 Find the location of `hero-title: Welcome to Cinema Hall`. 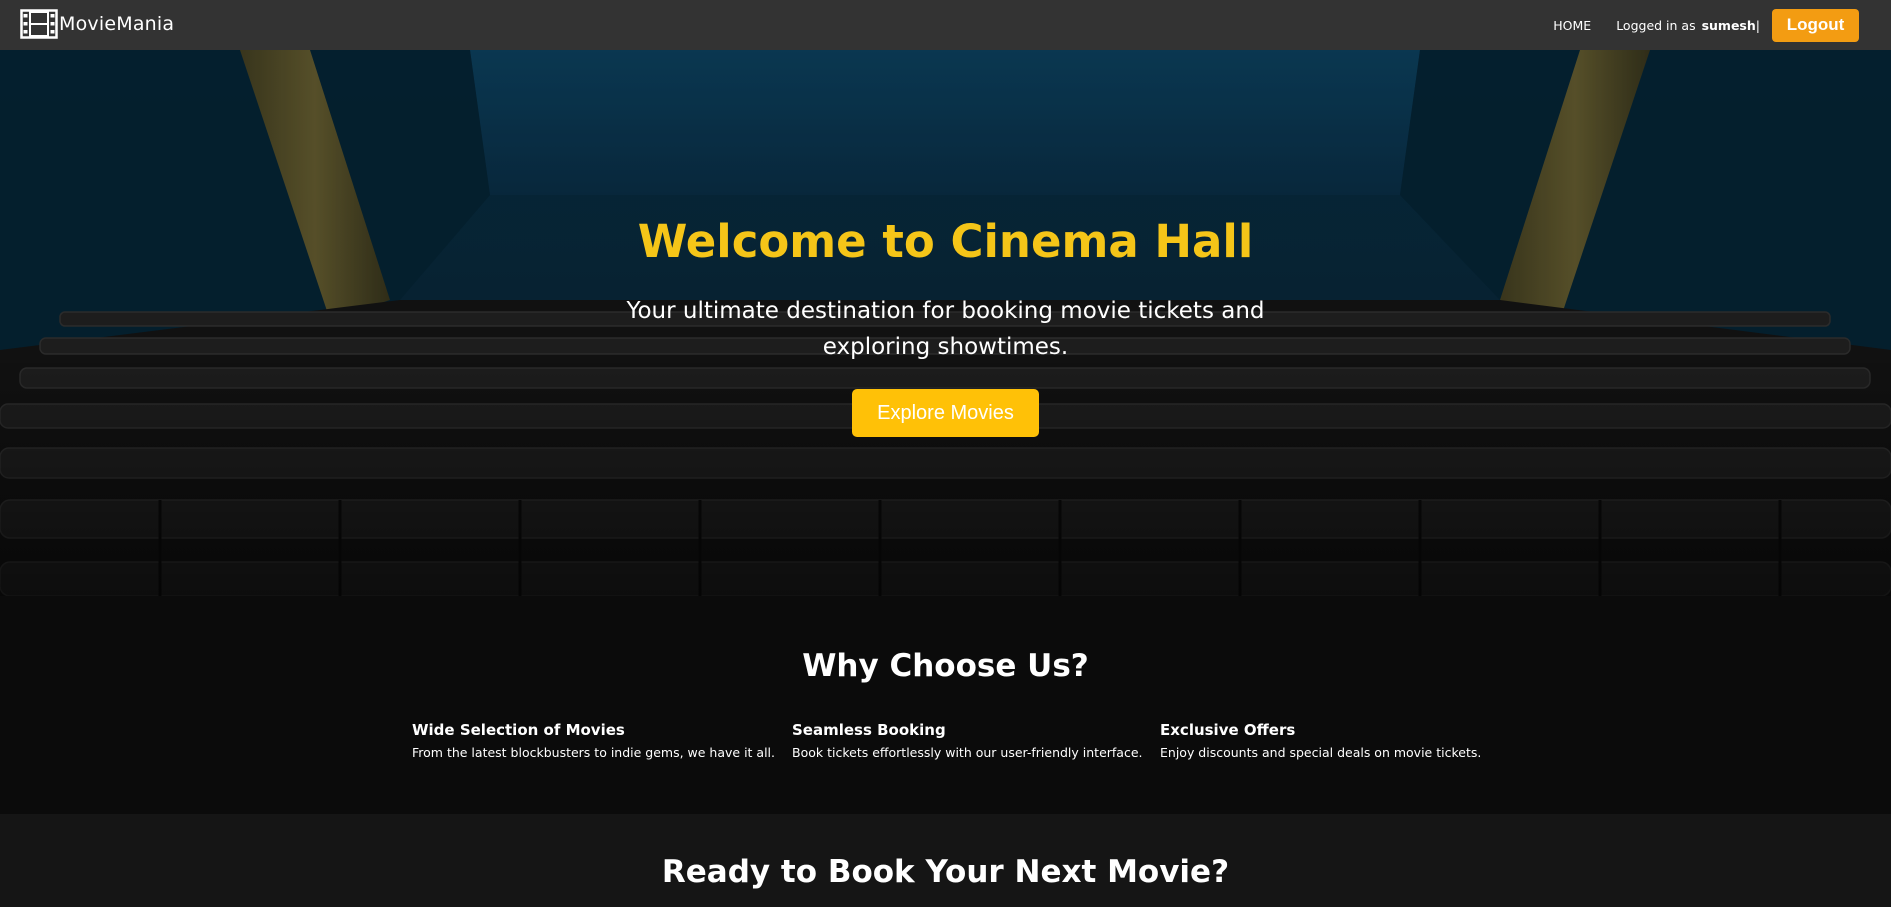

hero-title: Welcome to Cinema Hall is located at coordinates (945, 241).